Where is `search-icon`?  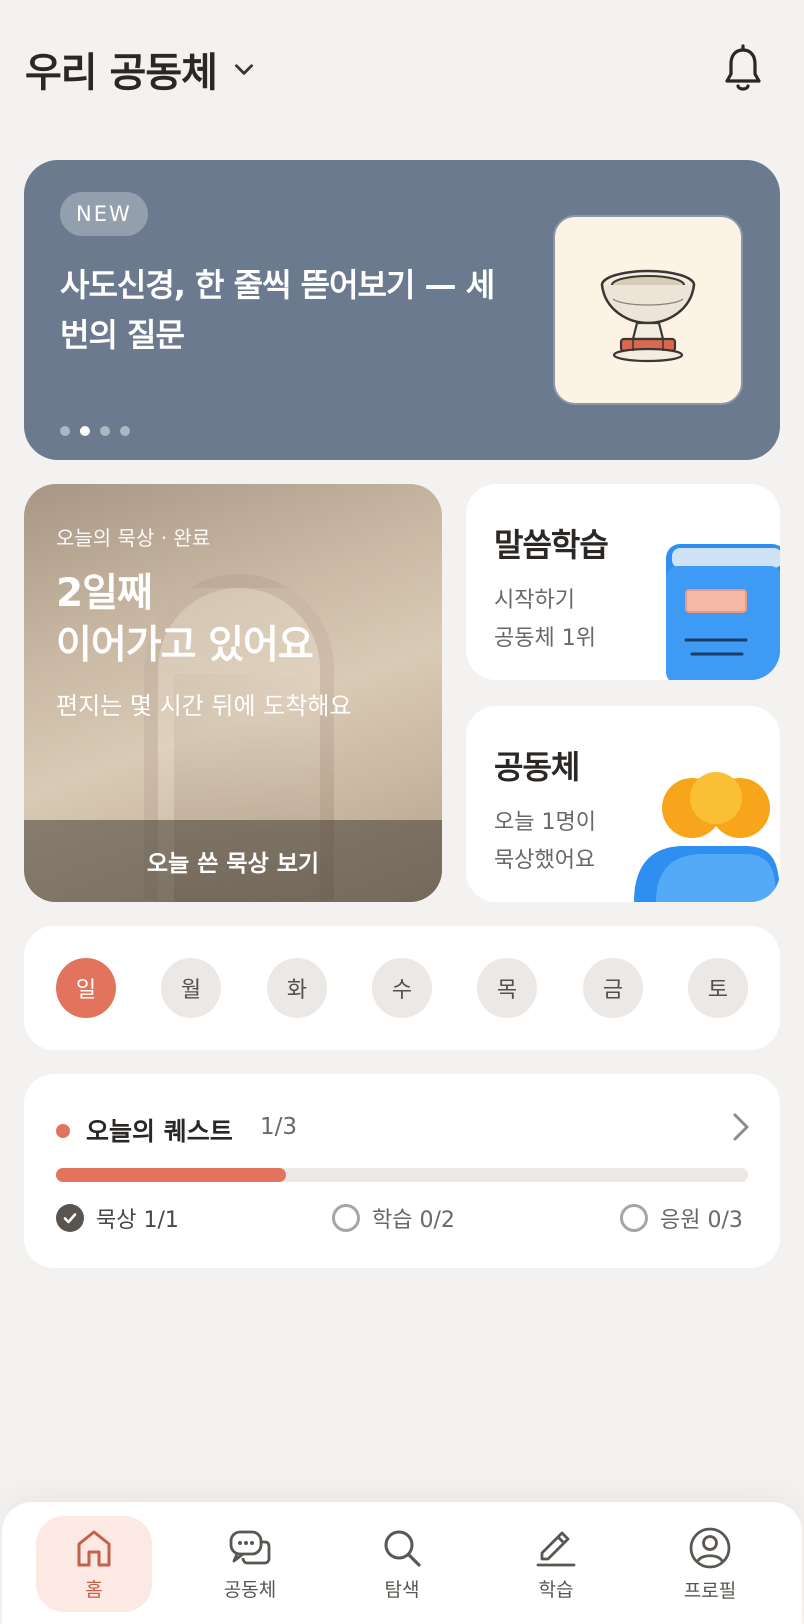
search-icon is located at coordinates (402, 1548).